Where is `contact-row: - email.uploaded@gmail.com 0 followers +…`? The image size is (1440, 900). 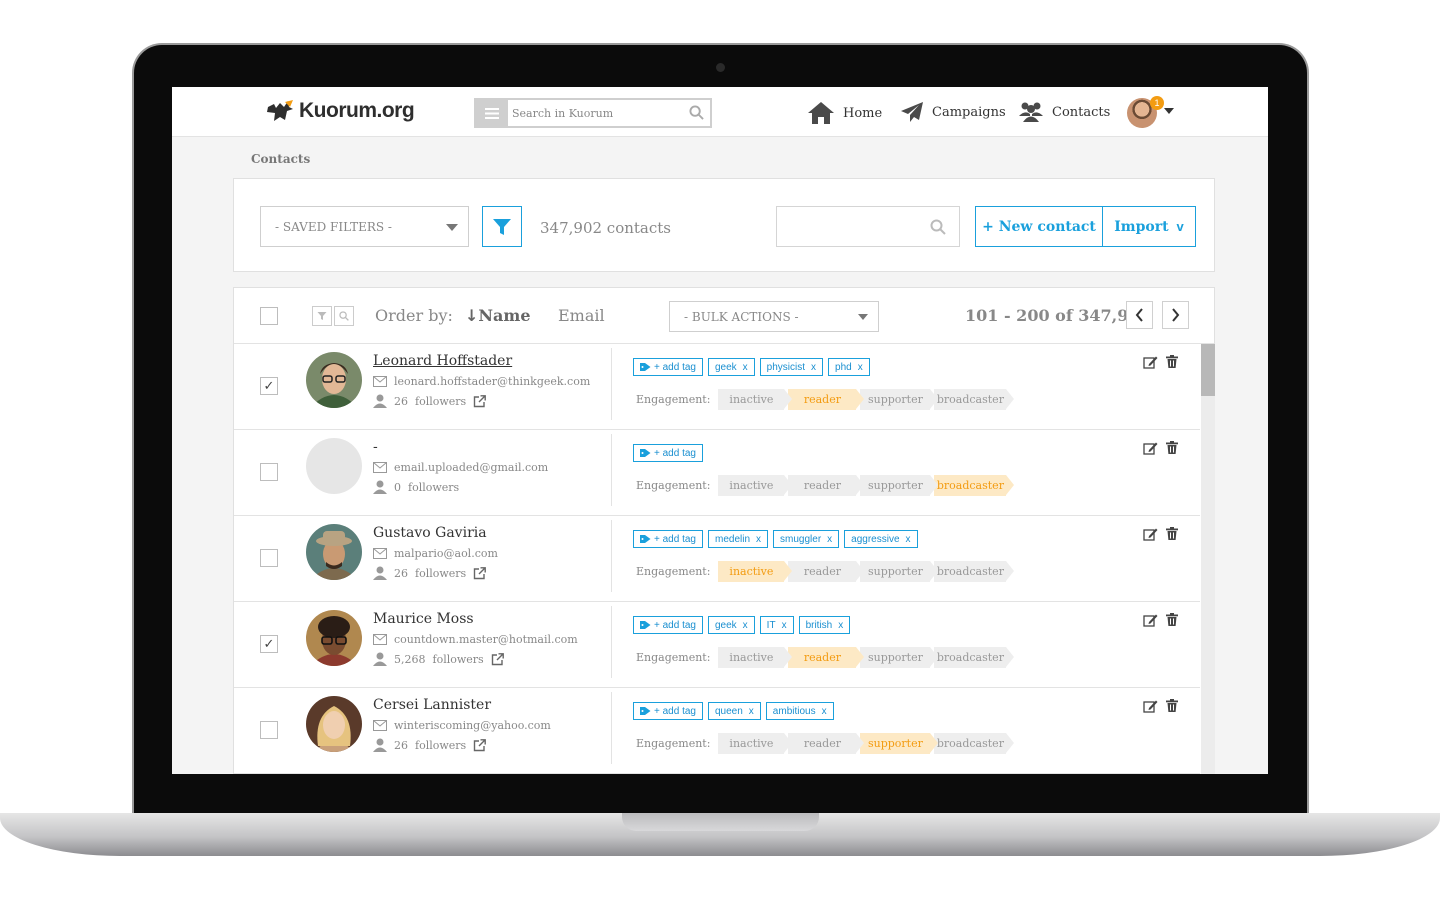
contact-row: - email.uploaded@gmail.com 0 followers +… is located at coordinates (717, 473).